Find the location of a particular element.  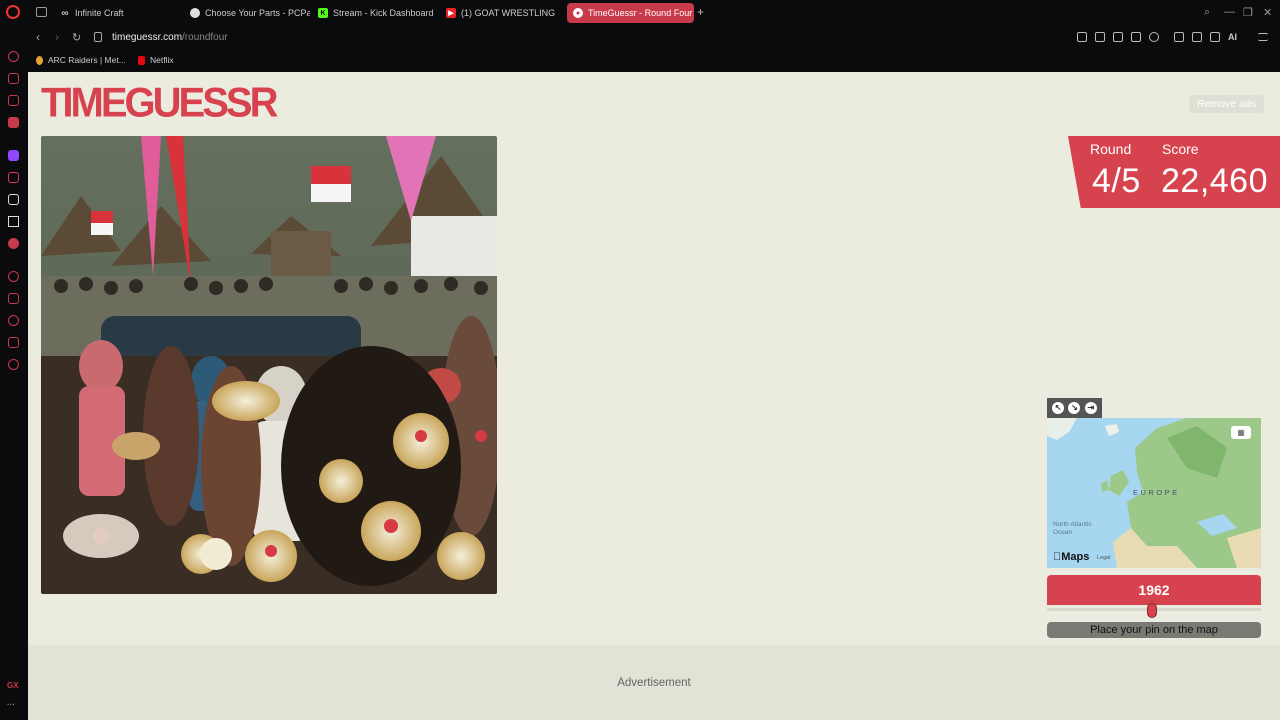

infinity-icon: ∞ is located at coordinates (65, 13).